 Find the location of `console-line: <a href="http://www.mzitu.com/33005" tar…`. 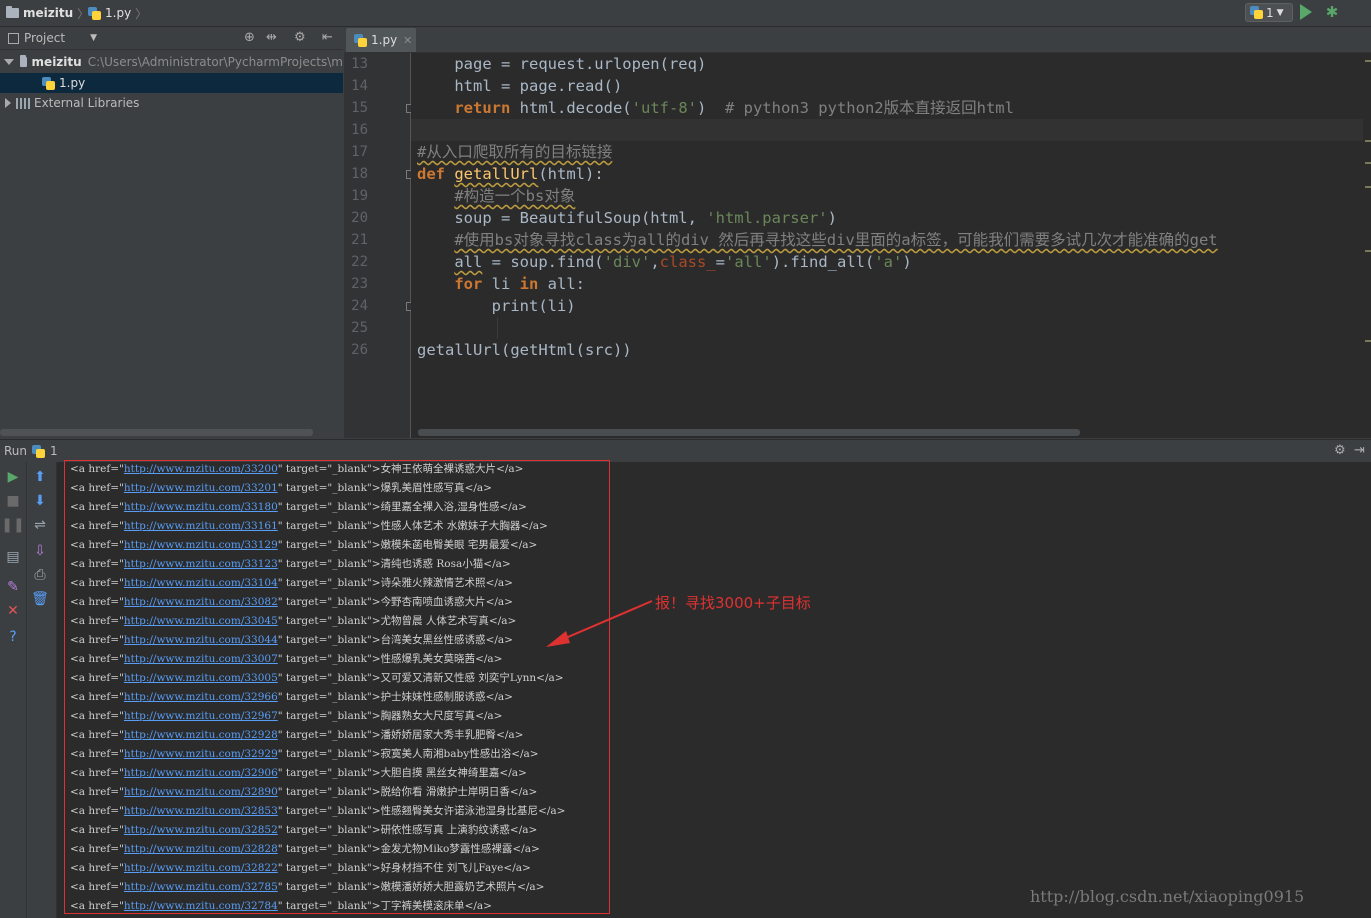

console-line: <a href="http://www.mzitu.com/33005" tar… is located at coordinates (317, 678).